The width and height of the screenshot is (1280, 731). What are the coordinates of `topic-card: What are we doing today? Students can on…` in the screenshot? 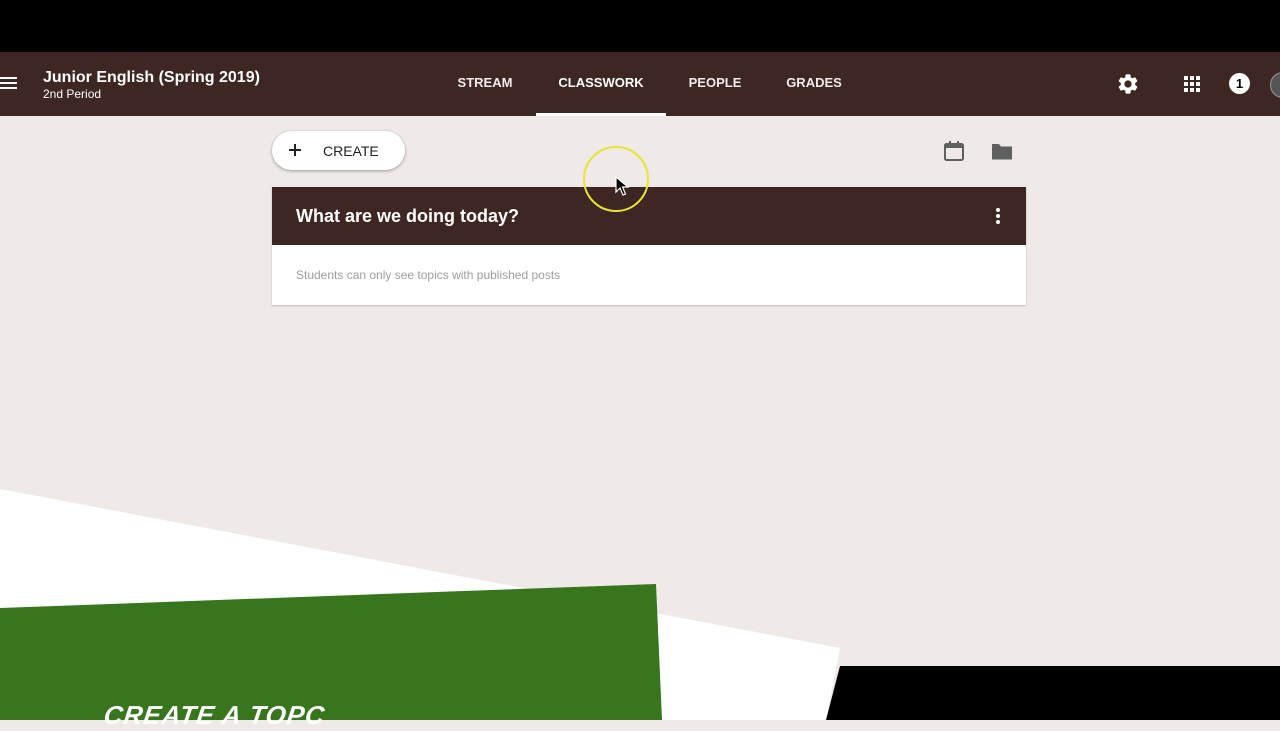 It's located at (649, 246).